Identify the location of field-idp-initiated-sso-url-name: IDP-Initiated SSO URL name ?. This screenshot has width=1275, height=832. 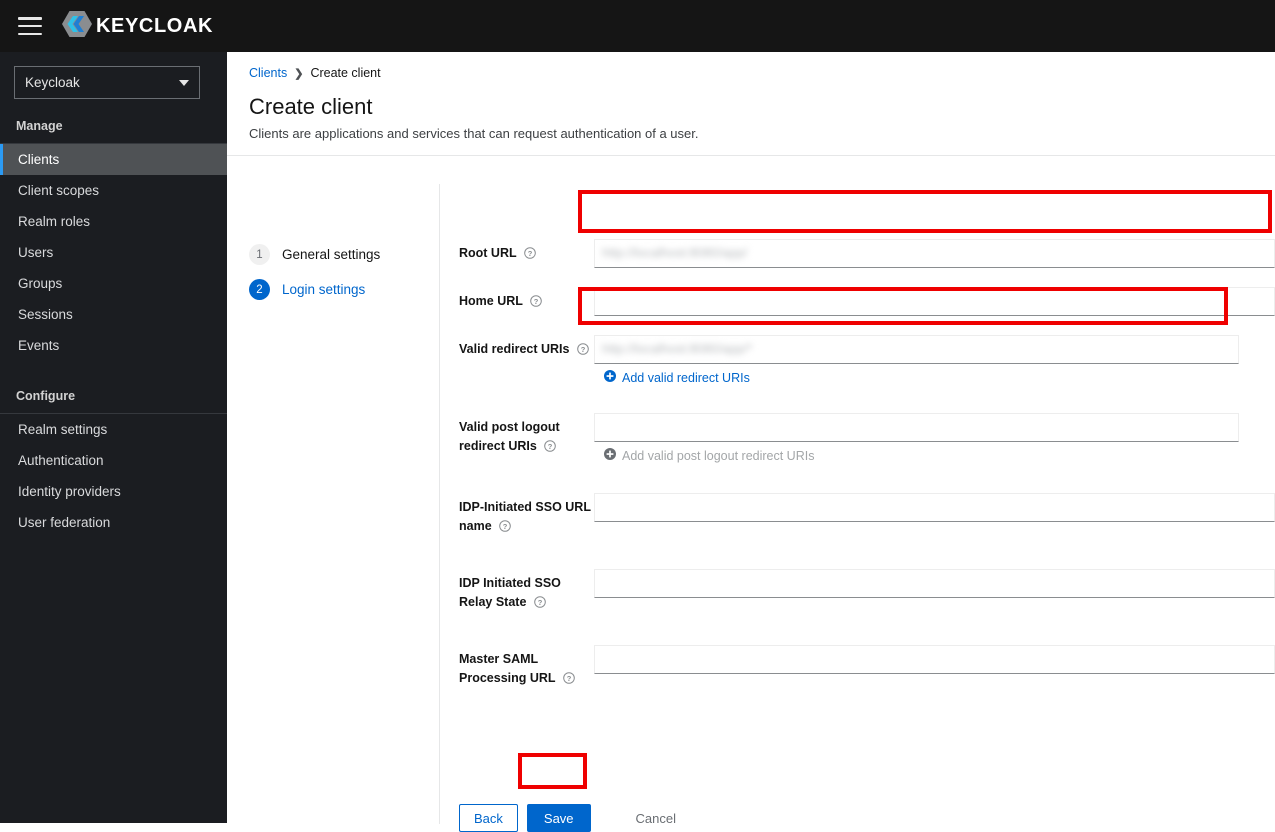
(867, 515).